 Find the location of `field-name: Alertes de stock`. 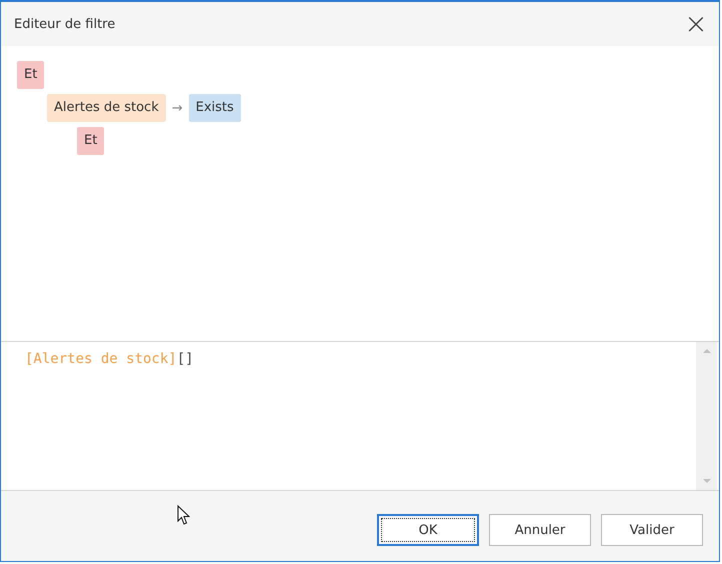

field-name: Alertes de stock is located at coordinates (106, 108).